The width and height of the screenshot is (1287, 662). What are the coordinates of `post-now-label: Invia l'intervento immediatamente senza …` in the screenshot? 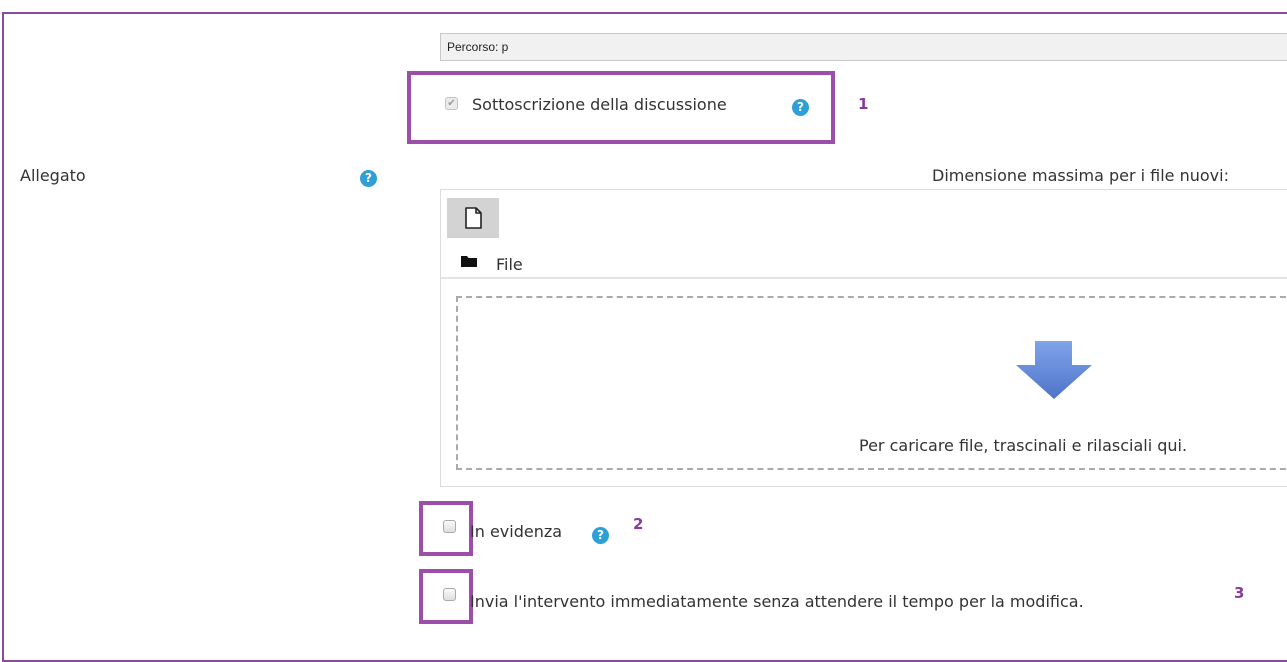 It's located at (777, 601).